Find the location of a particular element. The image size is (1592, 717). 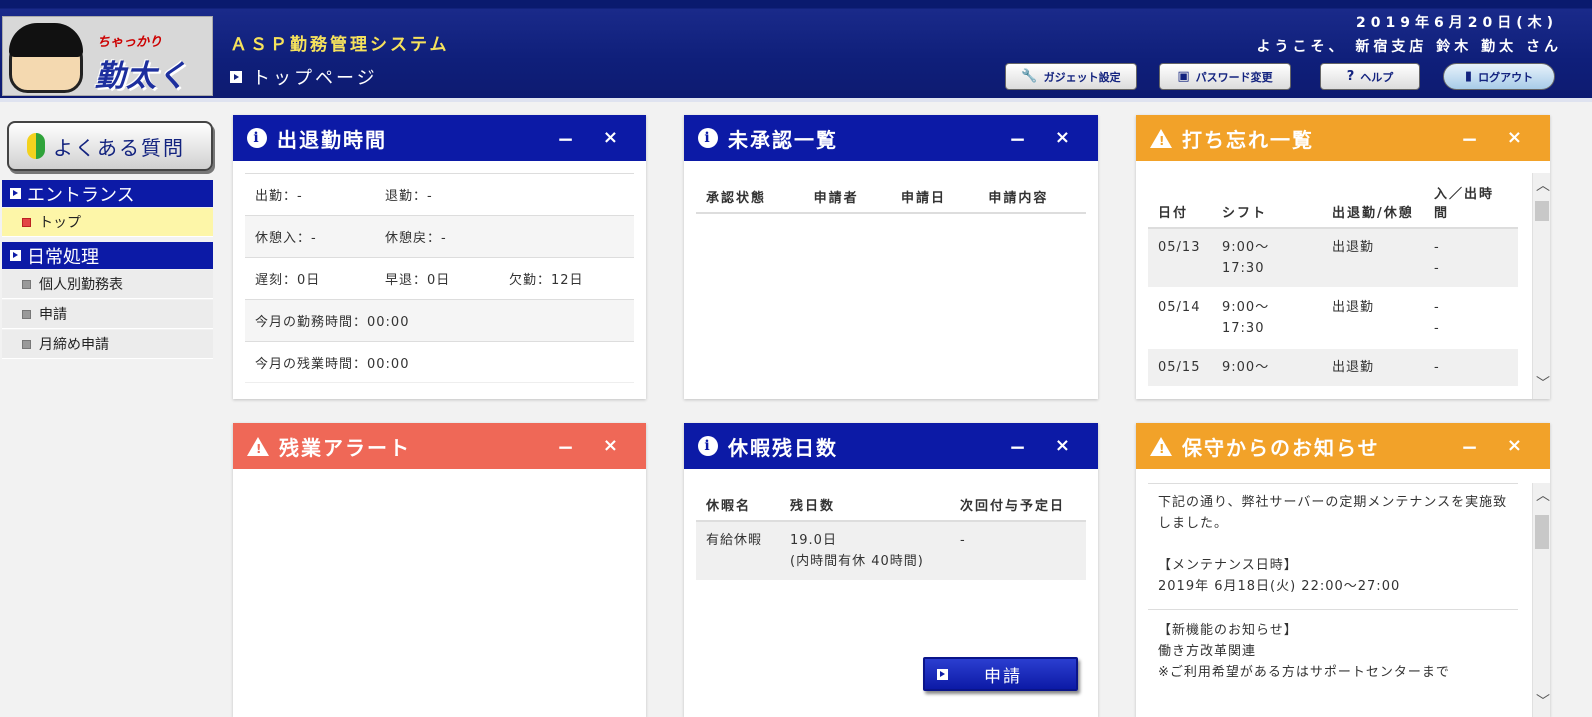

monthly-overtime: 今月の残業時間：00:00 is located at coordinates (332, 364).